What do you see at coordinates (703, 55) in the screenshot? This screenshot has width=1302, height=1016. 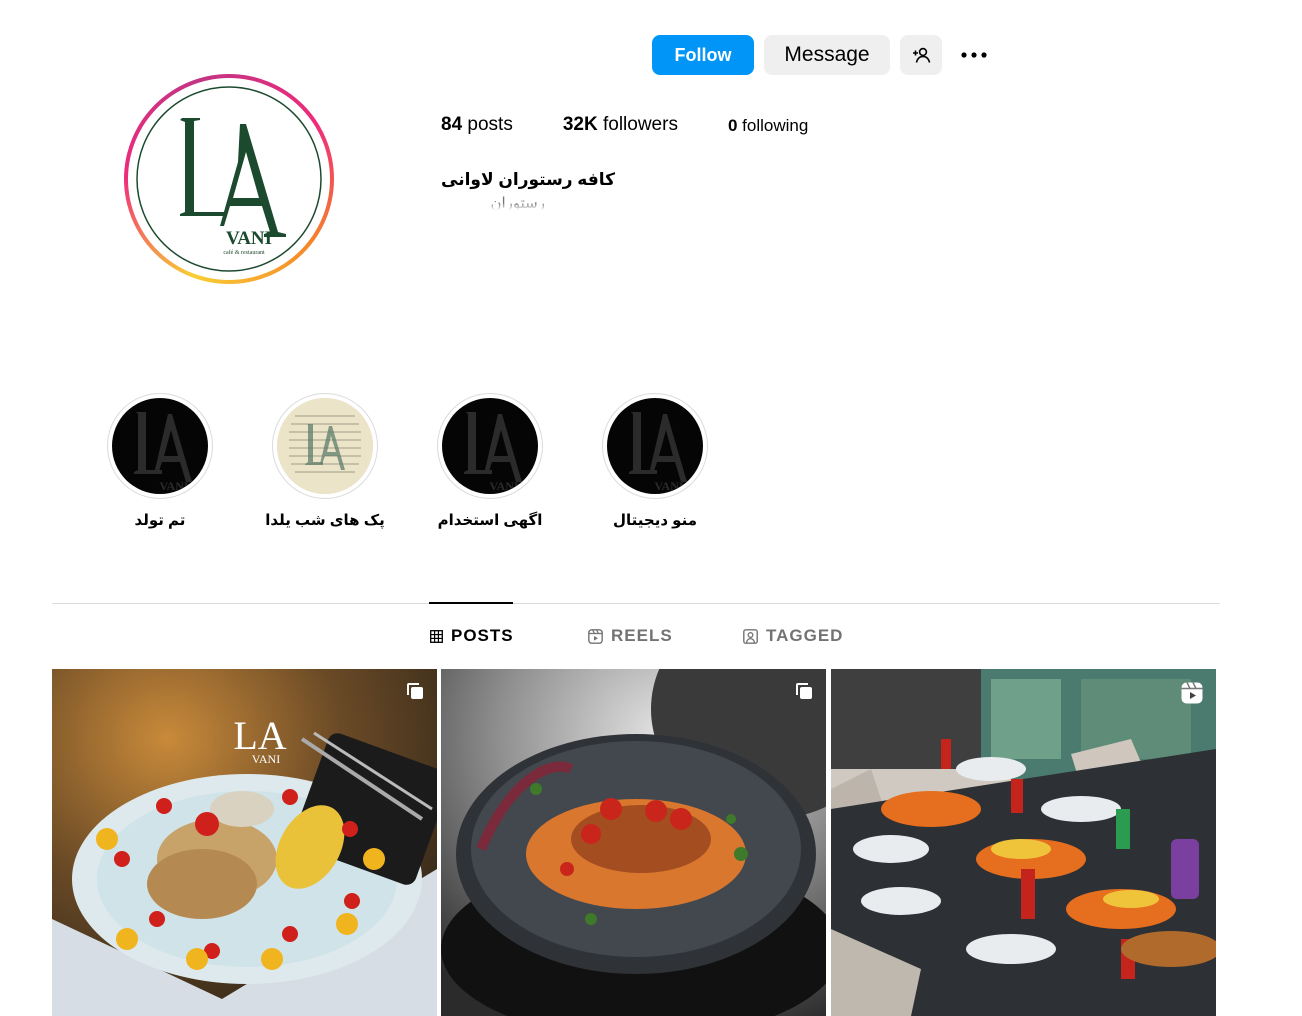 I see `follow-button: Follow` at bounding box center [703, 55].